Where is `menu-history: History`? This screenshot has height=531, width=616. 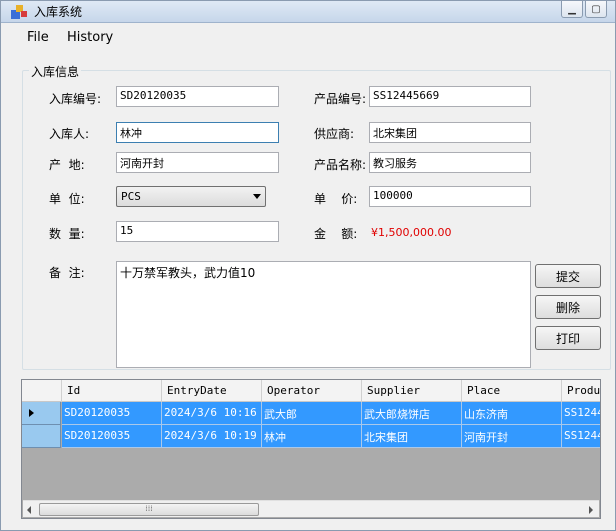
menu-history: History is located at coordinates (90, 37).